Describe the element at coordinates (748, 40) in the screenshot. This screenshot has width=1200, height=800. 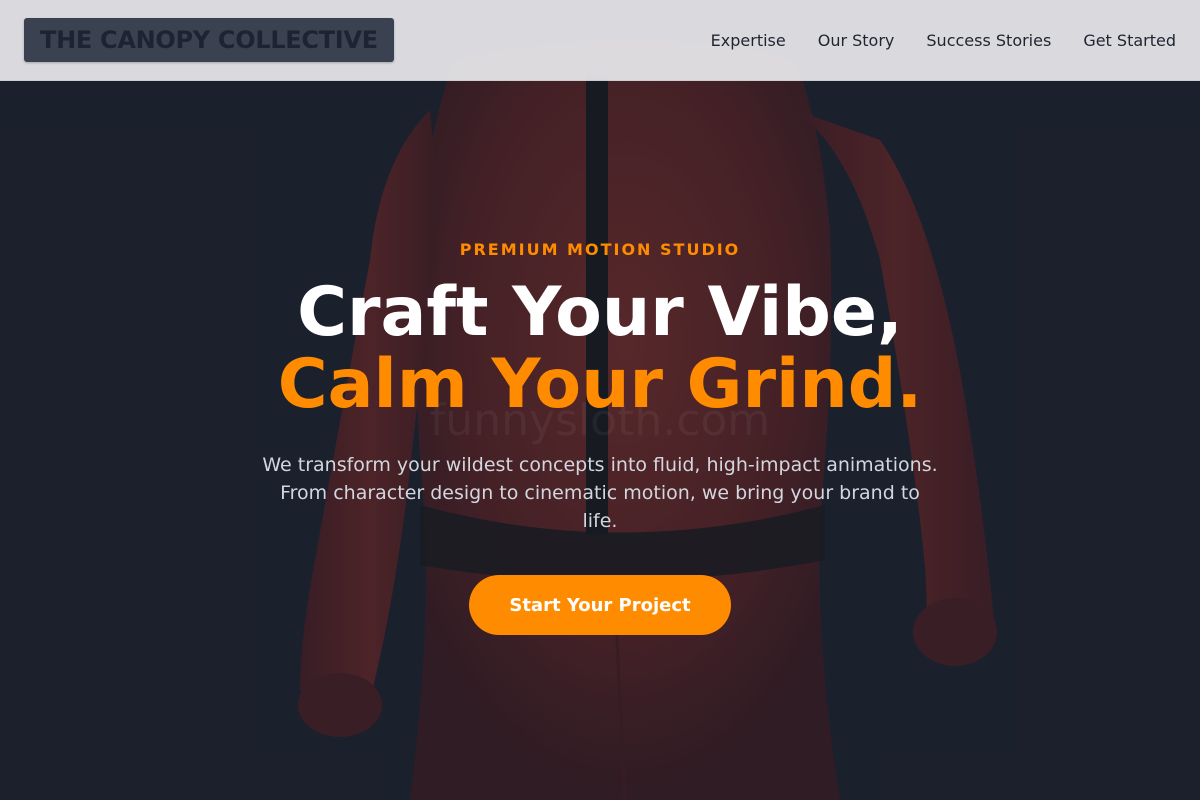
I see `nav-link-expertise: Expertise` at that location.